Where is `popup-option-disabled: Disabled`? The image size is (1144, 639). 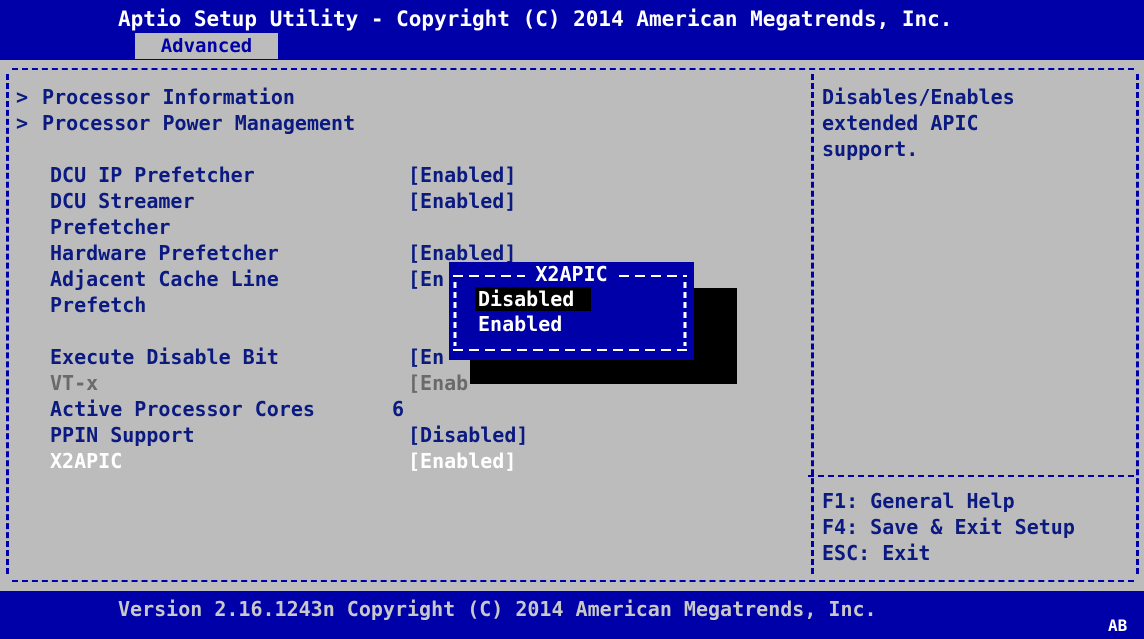 popup-option-disabled: Disabled is located at coordinates (533, 299).